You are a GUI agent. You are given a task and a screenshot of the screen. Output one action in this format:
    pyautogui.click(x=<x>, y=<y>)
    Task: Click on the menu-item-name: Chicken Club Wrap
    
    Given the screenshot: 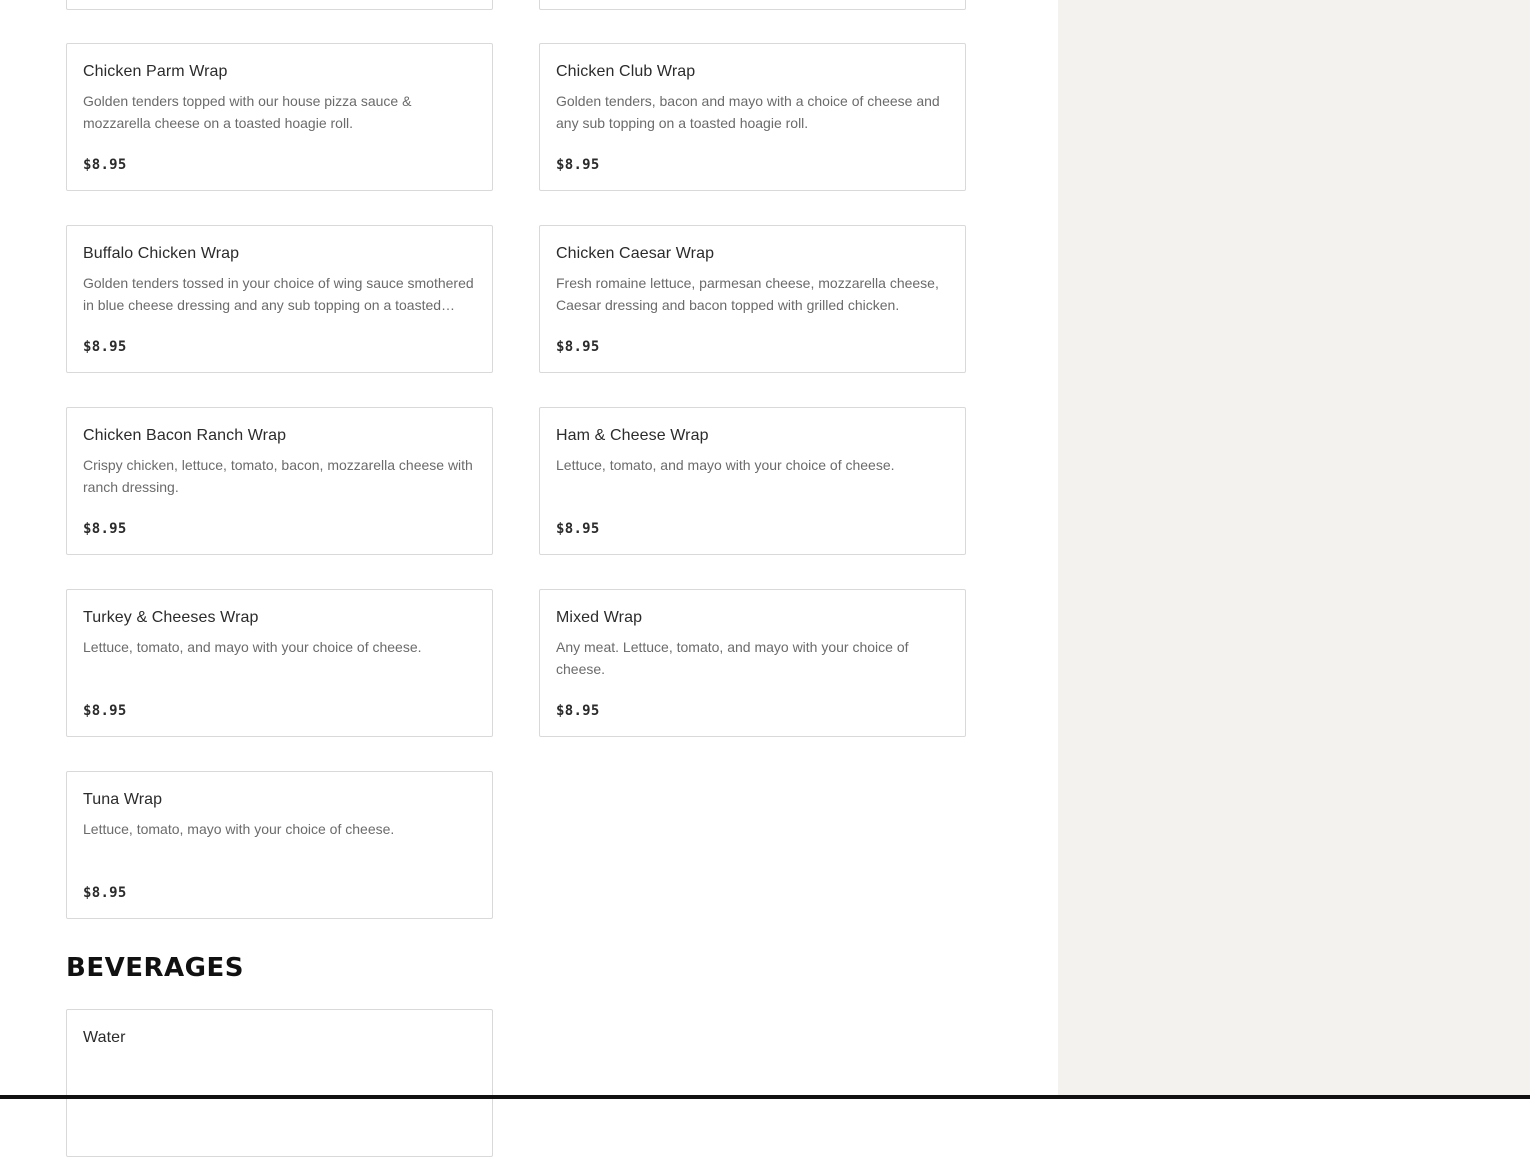 What is the action you would take?
    pyautogui.click(x=626, y=71)
    